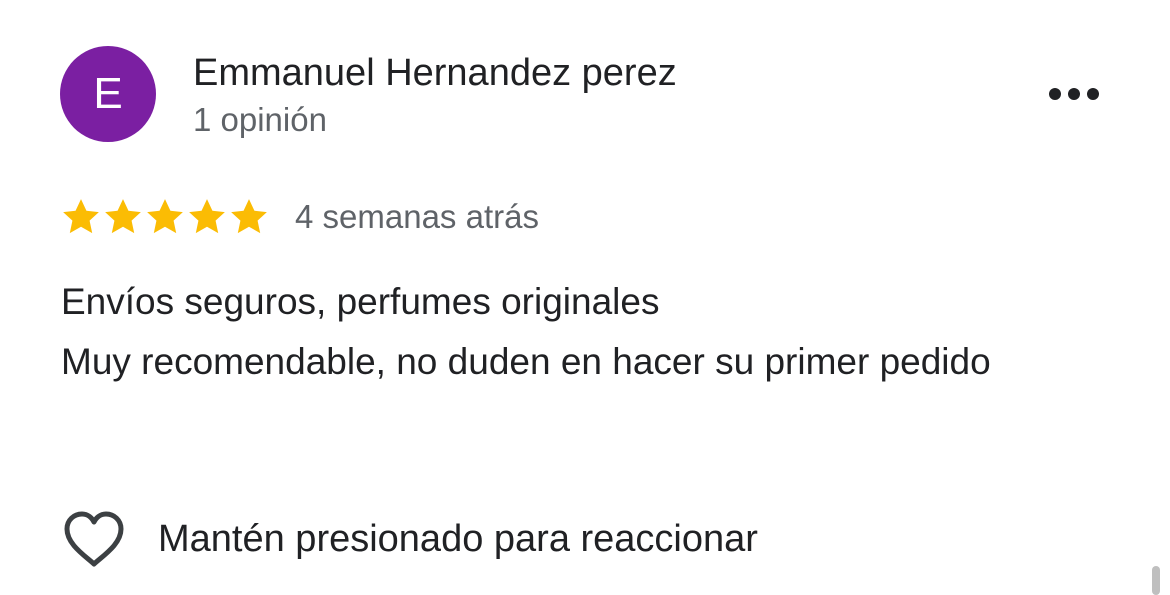 This screenshot has width=1170, height=595. I want to click on avatar: E, so click(108, 94).